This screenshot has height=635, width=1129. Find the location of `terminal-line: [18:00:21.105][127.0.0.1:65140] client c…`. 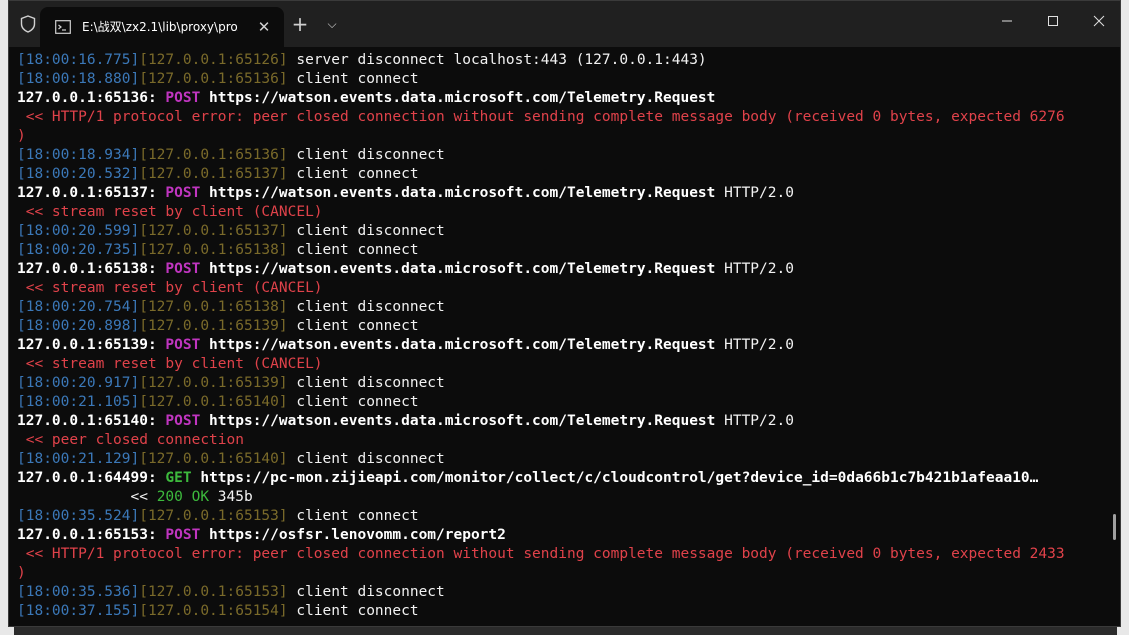

terminal-line: [18:00:21.105][127.0.0.1:65140] client c… is located at coordinates (561, 402).